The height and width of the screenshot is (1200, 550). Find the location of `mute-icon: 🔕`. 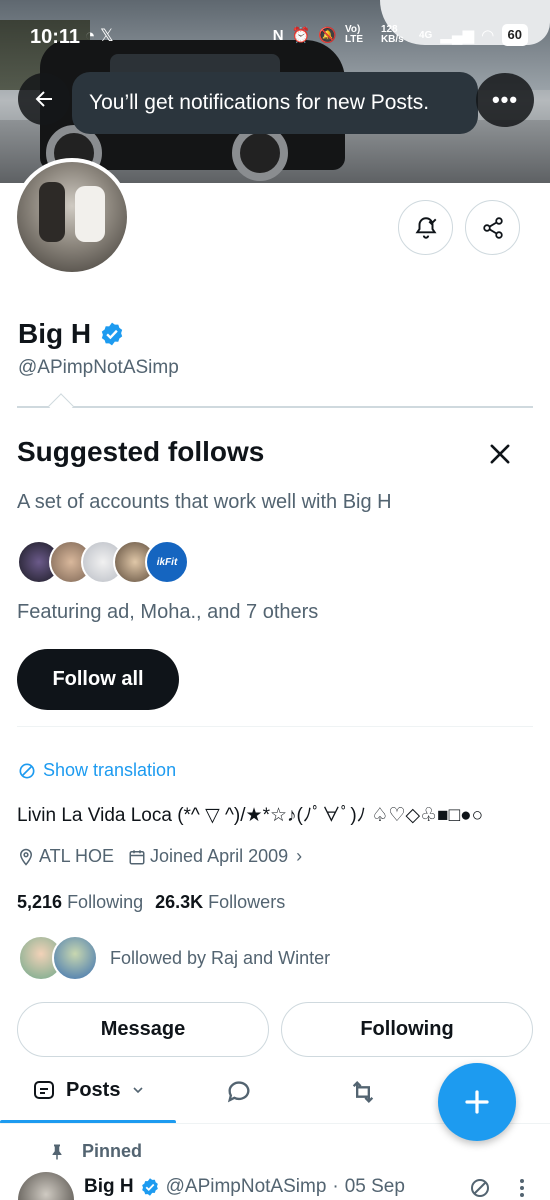

mute-icon: 🔕 is located at coordinates (327, 35).